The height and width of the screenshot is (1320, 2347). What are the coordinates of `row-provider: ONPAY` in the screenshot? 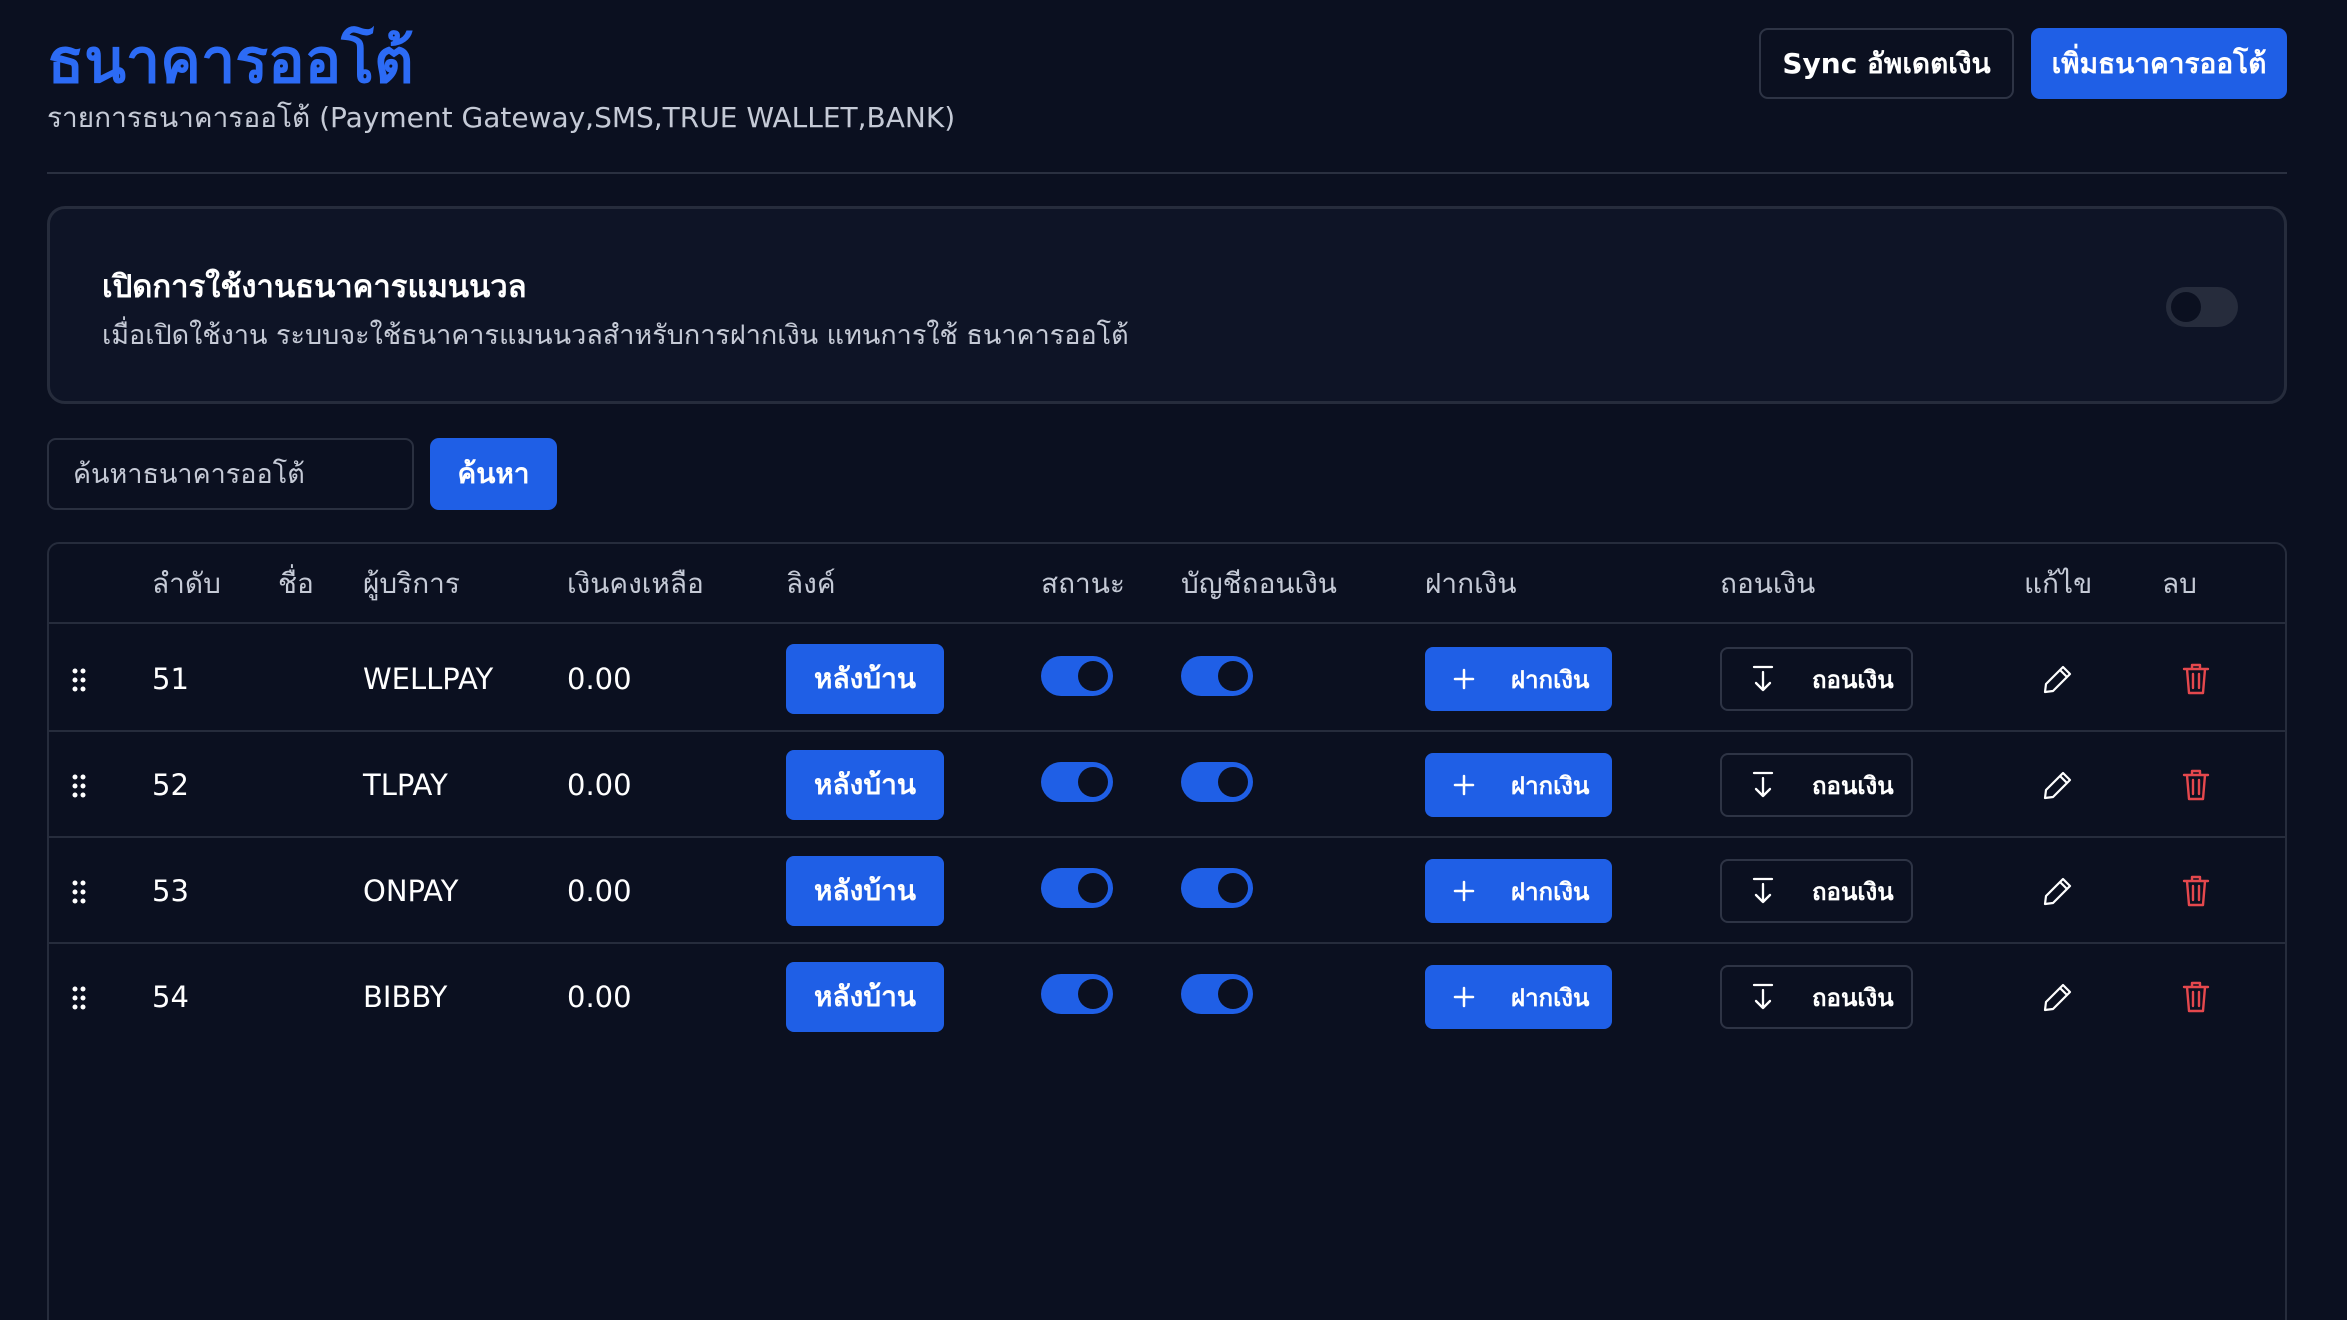 It's located at (411, 891).